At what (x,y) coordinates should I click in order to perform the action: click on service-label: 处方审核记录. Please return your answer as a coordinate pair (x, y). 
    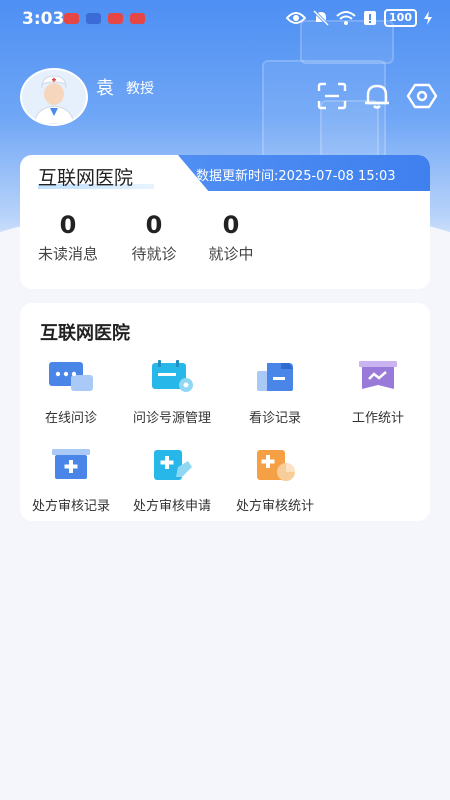
    Looking at the image, I should click on (70, 506).